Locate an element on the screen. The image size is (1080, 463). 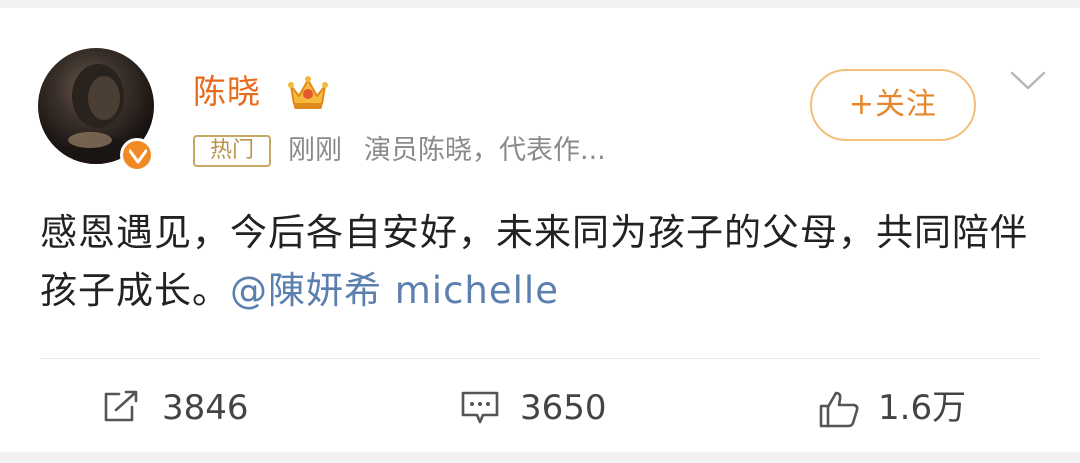
divider is located at coordinates (540, 358).